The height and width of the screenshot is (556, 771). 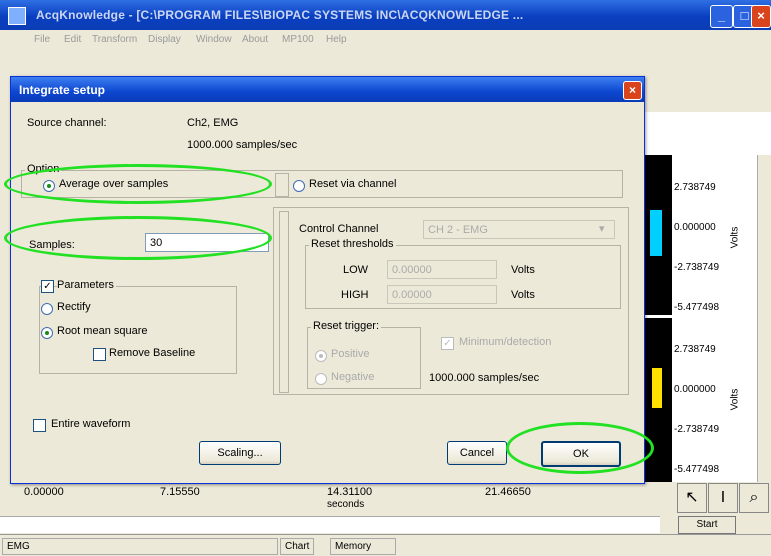 What do you see at coordinates (17, 16) in the screenshot?
I see `app-icon` at bounding box center [17, 16].